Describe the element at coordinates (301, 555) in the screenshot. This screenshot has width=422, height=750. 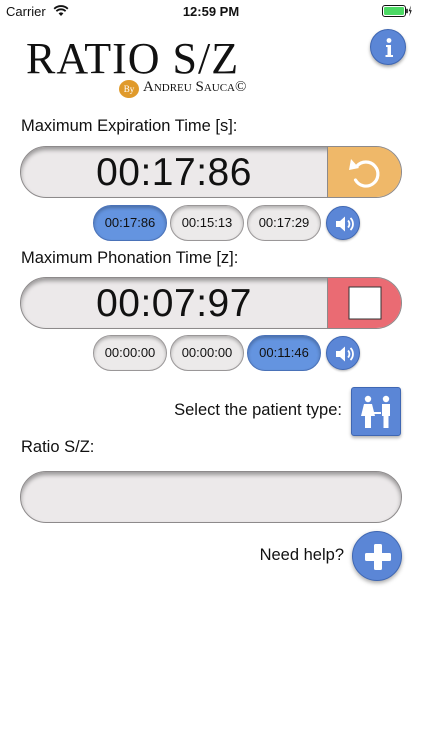
I see `help-label: Need help?` at that location.